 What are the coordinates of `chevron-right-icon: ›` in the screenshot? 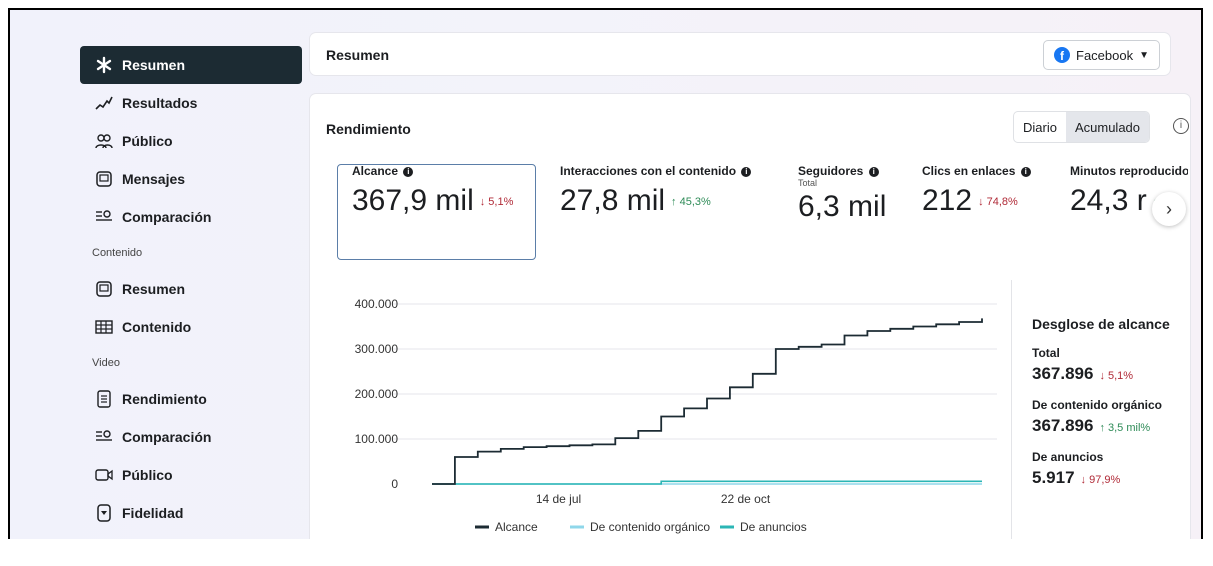 It's located at (1169, 208).